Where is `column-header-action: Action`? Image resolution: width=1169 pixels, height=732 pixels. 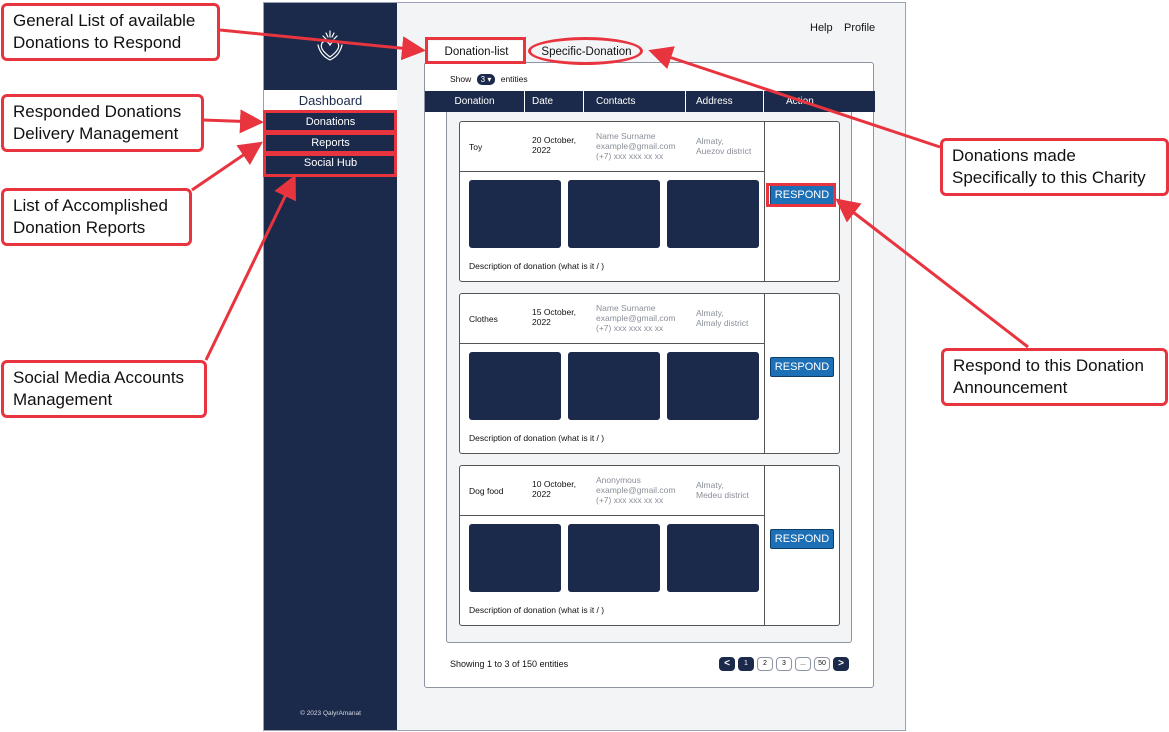 column-header-action: Action is located at coordinates (800, 101).